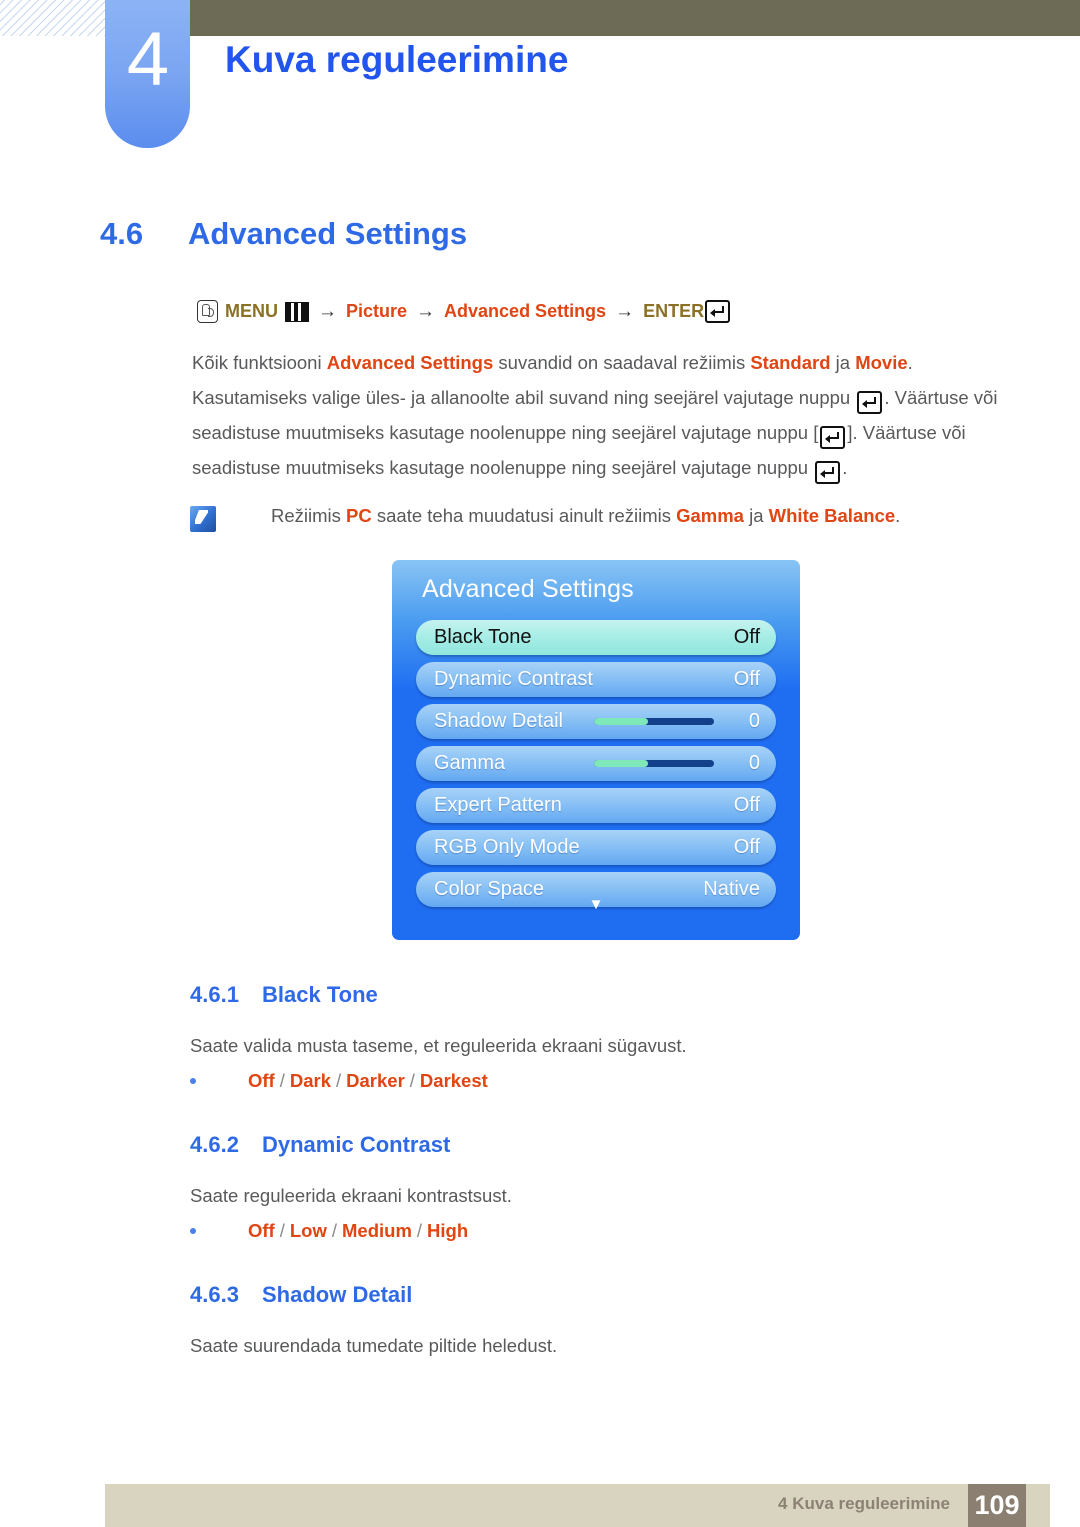  Describe the element at coordinates (596, 679) in the screenshot. I see `osd-row: Dynamic Contrast Off` at that location.